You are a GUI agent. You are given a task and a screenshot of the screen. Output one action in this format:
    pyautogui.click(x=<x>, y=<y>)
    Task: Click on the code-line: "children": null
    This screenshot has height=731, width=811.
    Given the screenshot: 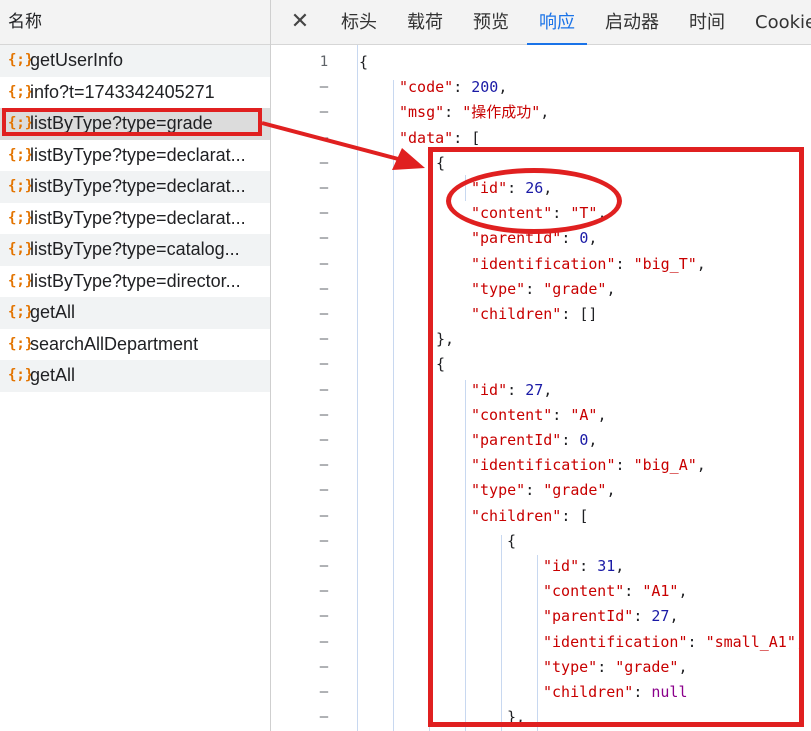 What is the action you would take?
    pyautogui.click(x=615, y=692)
    